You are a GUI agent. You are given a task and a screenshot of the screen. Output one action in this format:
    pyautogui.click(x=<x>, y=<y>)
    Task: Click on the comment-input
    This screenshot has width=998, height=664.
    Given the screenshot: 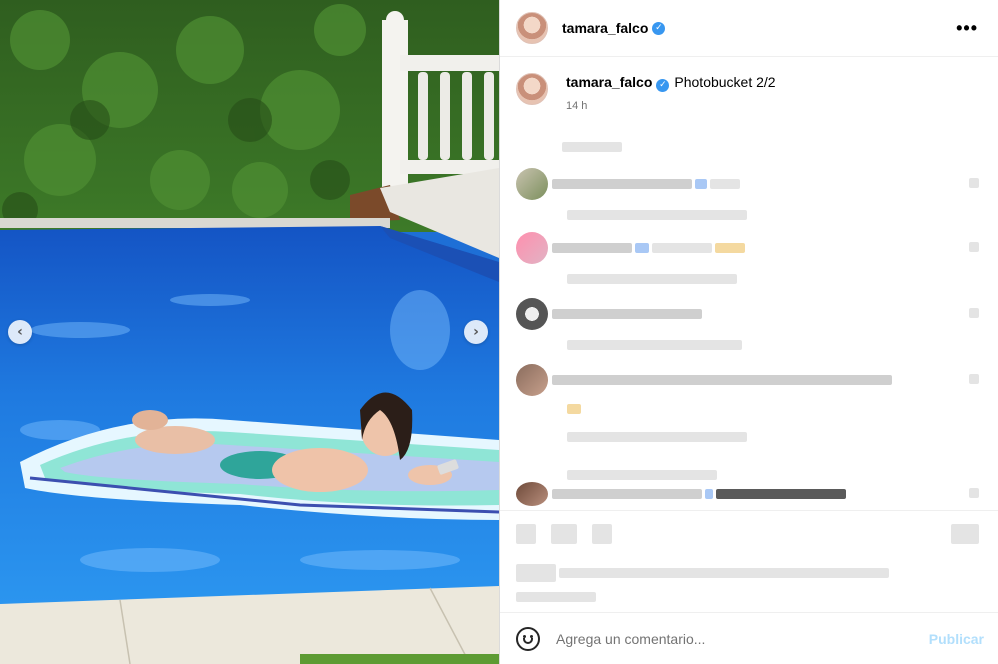 What is the action you would take?
    pyautogui.click(x=742, y=638)
    